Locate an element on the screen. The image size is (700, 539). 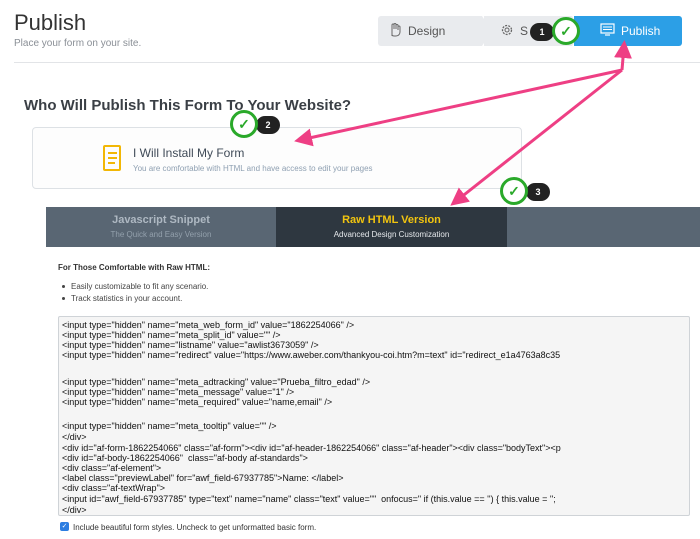
hand-icon is located at coordinates (395, 31).